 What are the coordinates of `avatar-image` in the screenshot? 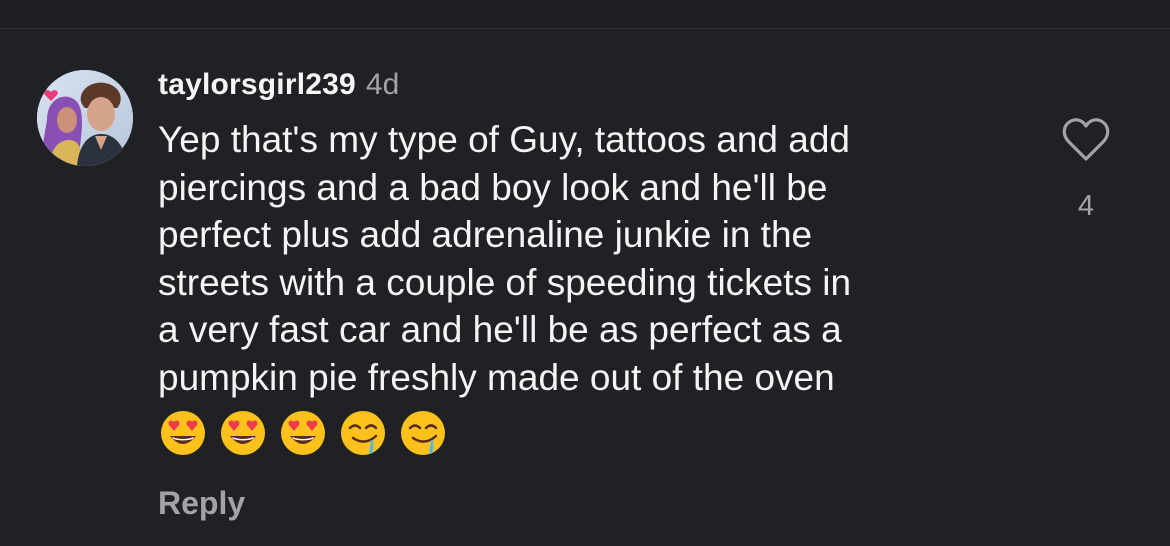 It's located at (85, 118).